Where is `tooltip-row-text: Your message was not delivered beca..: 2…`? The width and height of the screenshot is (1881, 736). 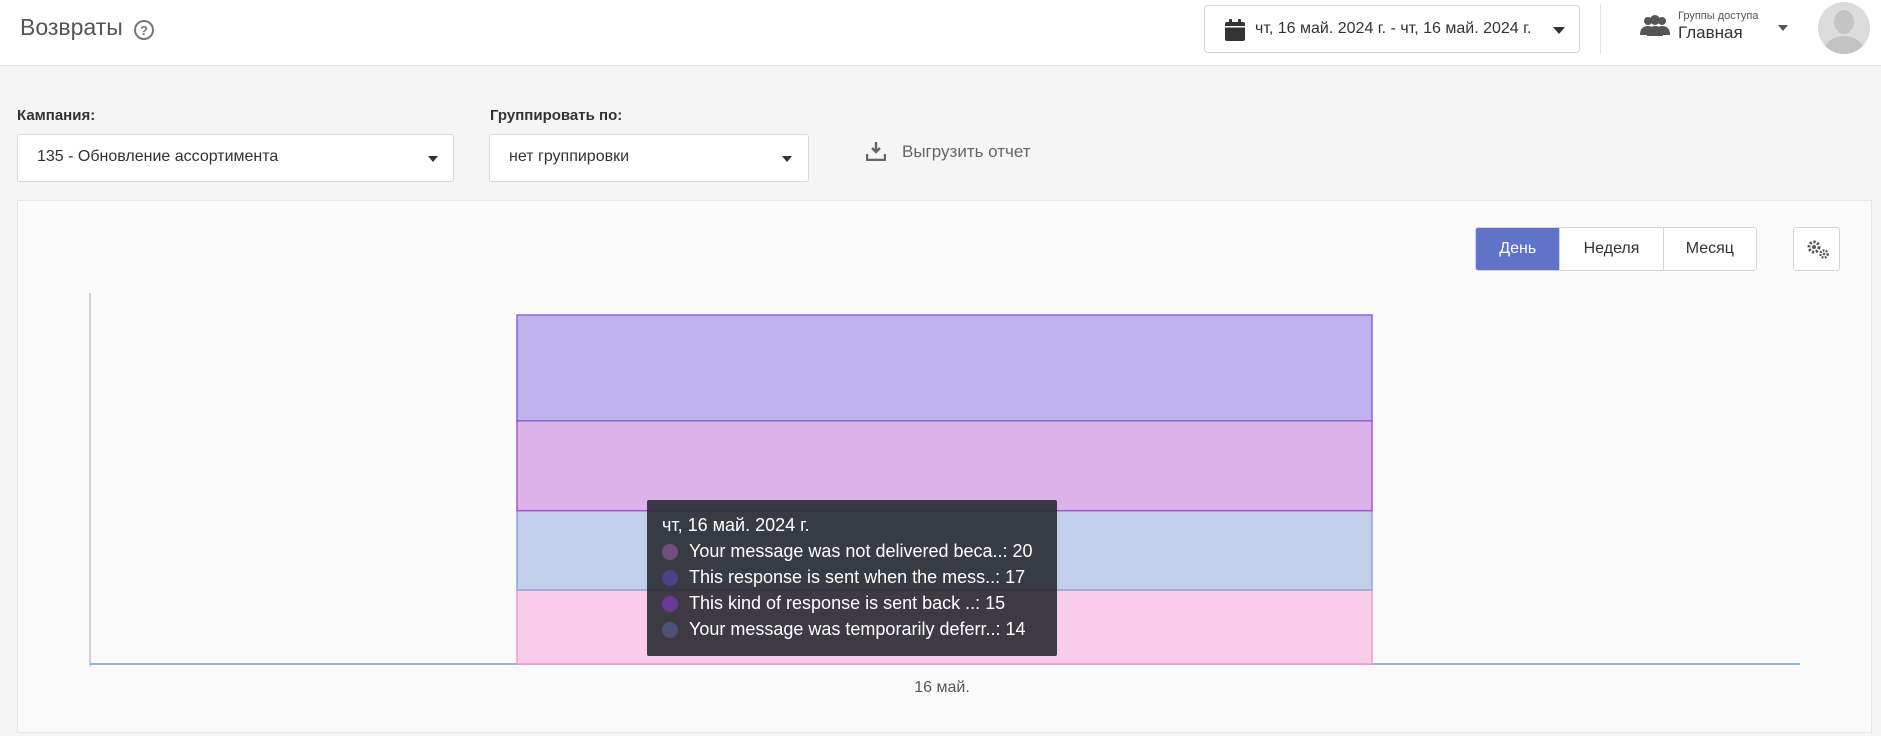
tooltip-row-text: Your message was not delivered beca..: 2… is located at coordinates (861, 551).